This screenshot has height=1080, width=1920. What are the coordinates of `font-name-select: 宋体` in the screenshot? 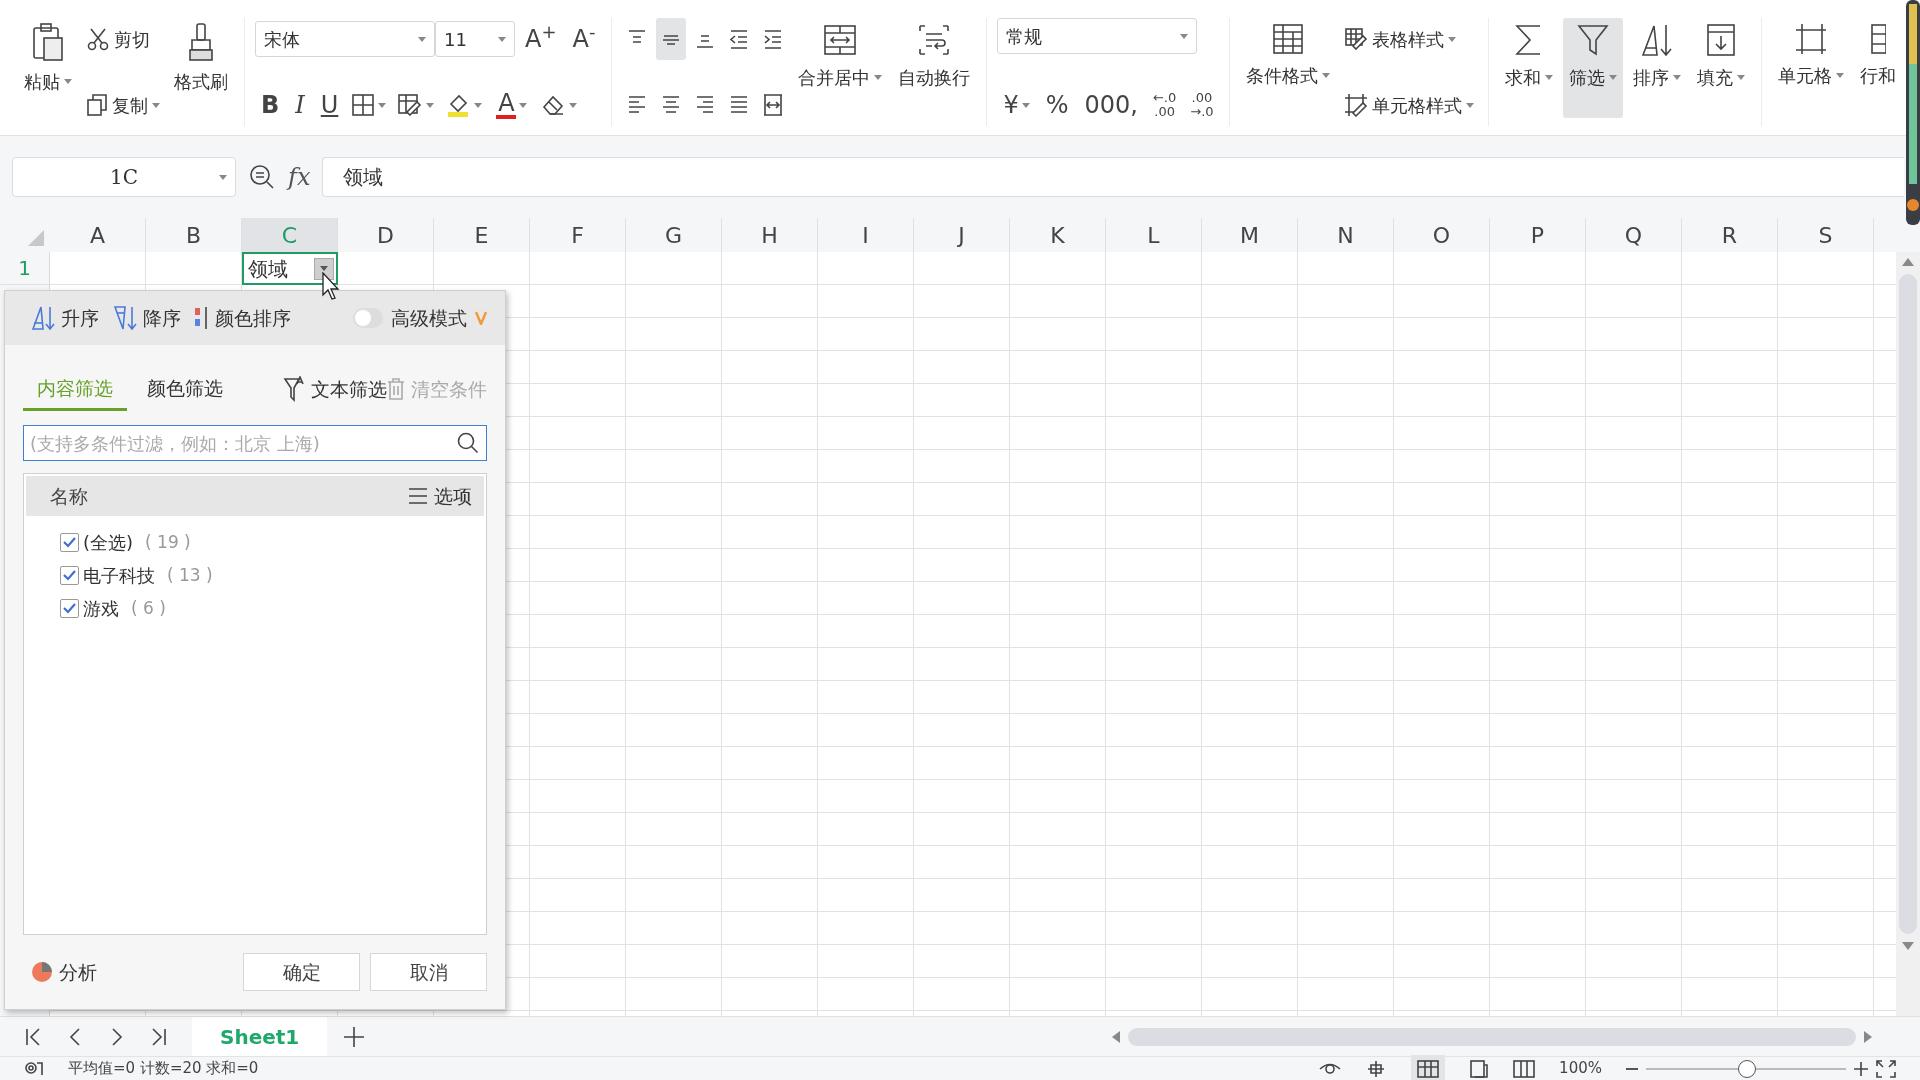 It's located at (345, 39).